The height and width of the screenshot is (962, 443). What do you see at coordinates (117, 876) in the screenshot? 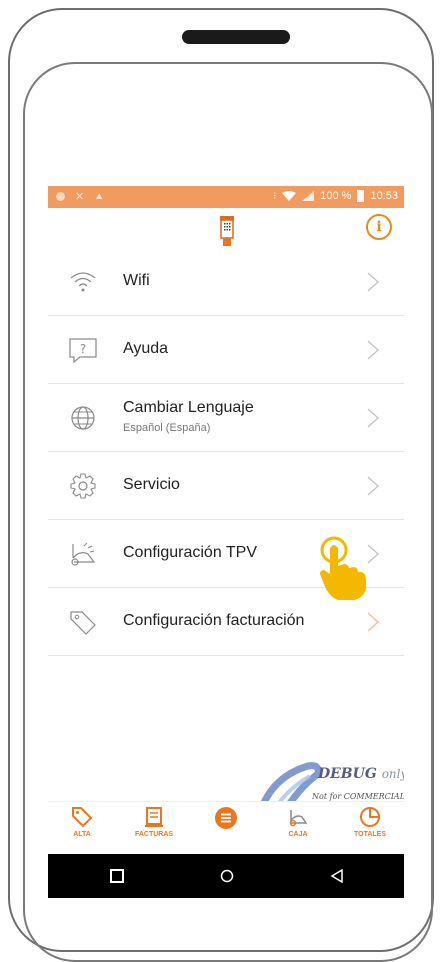
I see `recent-apps-icon` at bounding box center [117, 876].